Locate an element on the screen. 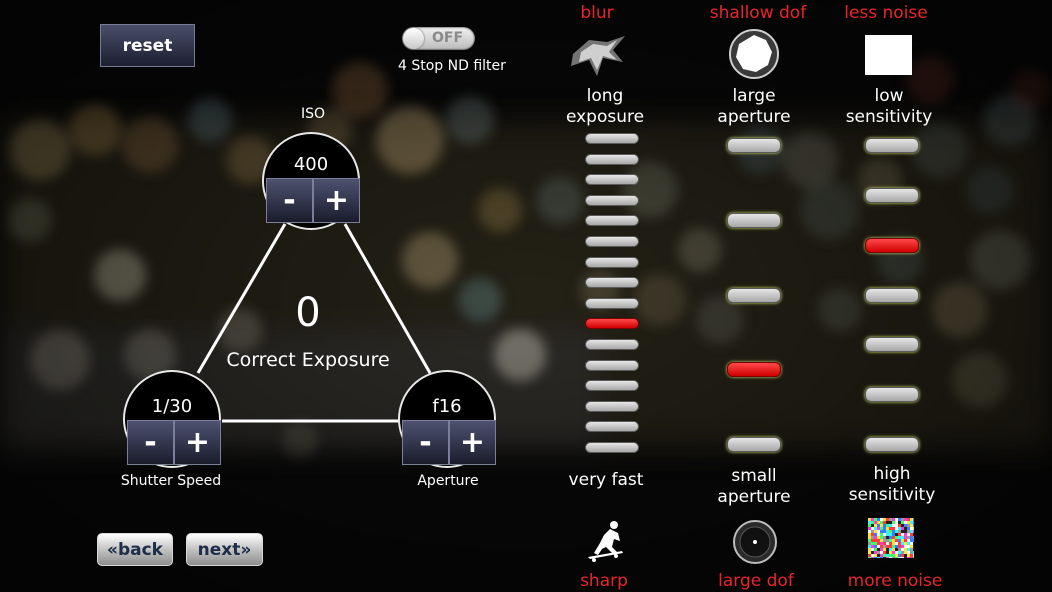 This screenshot has height=592, width=1052. shutter-title: Shutter Speed is located at coordinates (171, 481).